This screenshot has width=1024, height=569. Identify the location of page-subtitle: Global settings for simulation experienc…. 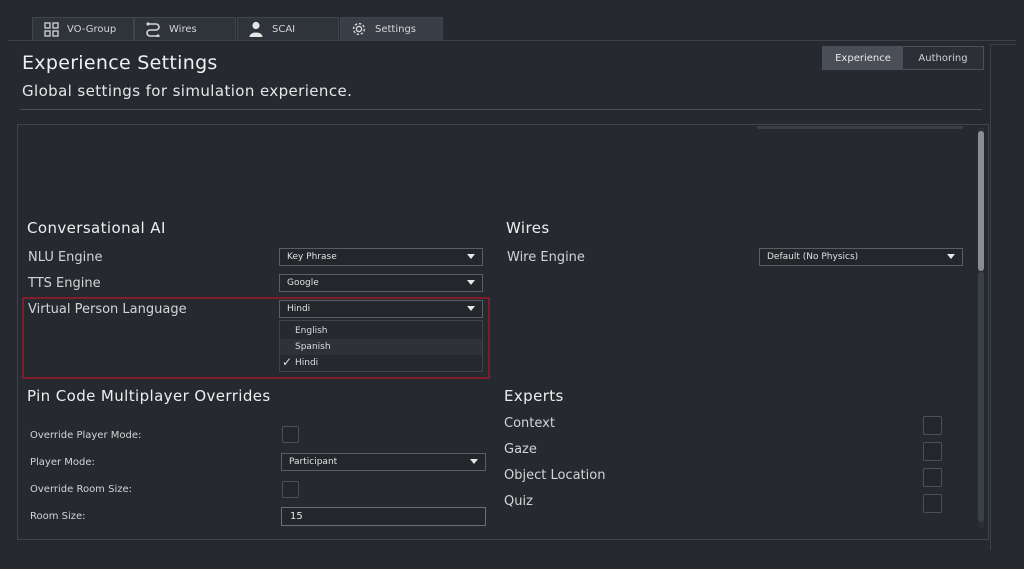
(187, 91).